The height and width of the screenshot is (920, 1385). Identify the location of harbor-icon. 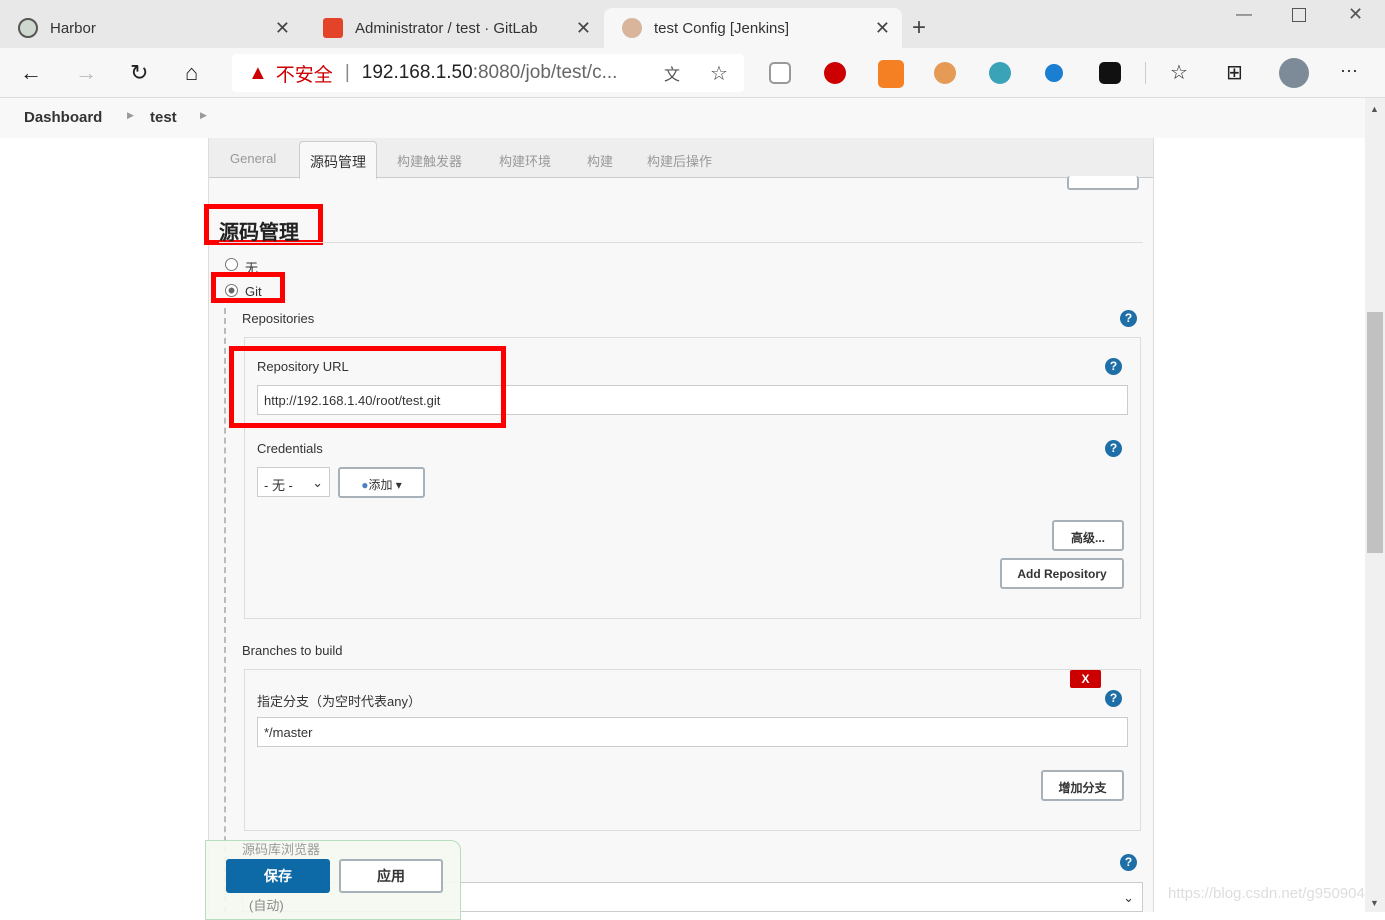
(28, 28).